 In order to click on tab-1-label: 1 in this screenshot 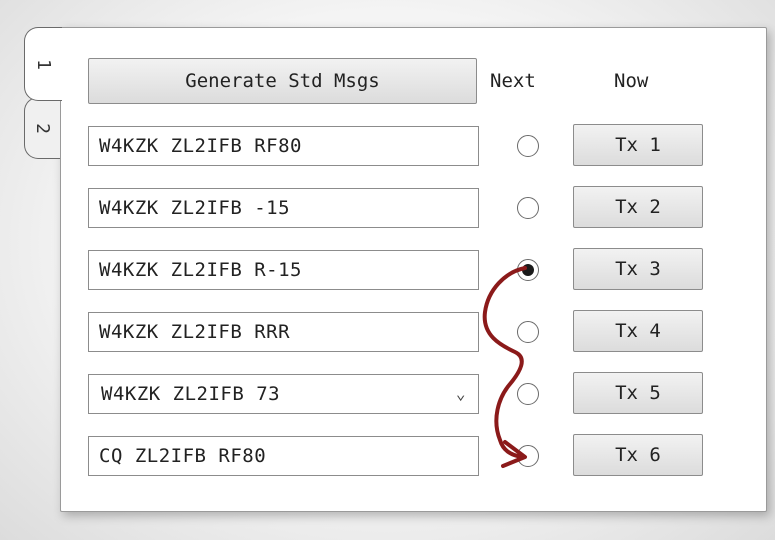, I will do `click(43, 64)`.